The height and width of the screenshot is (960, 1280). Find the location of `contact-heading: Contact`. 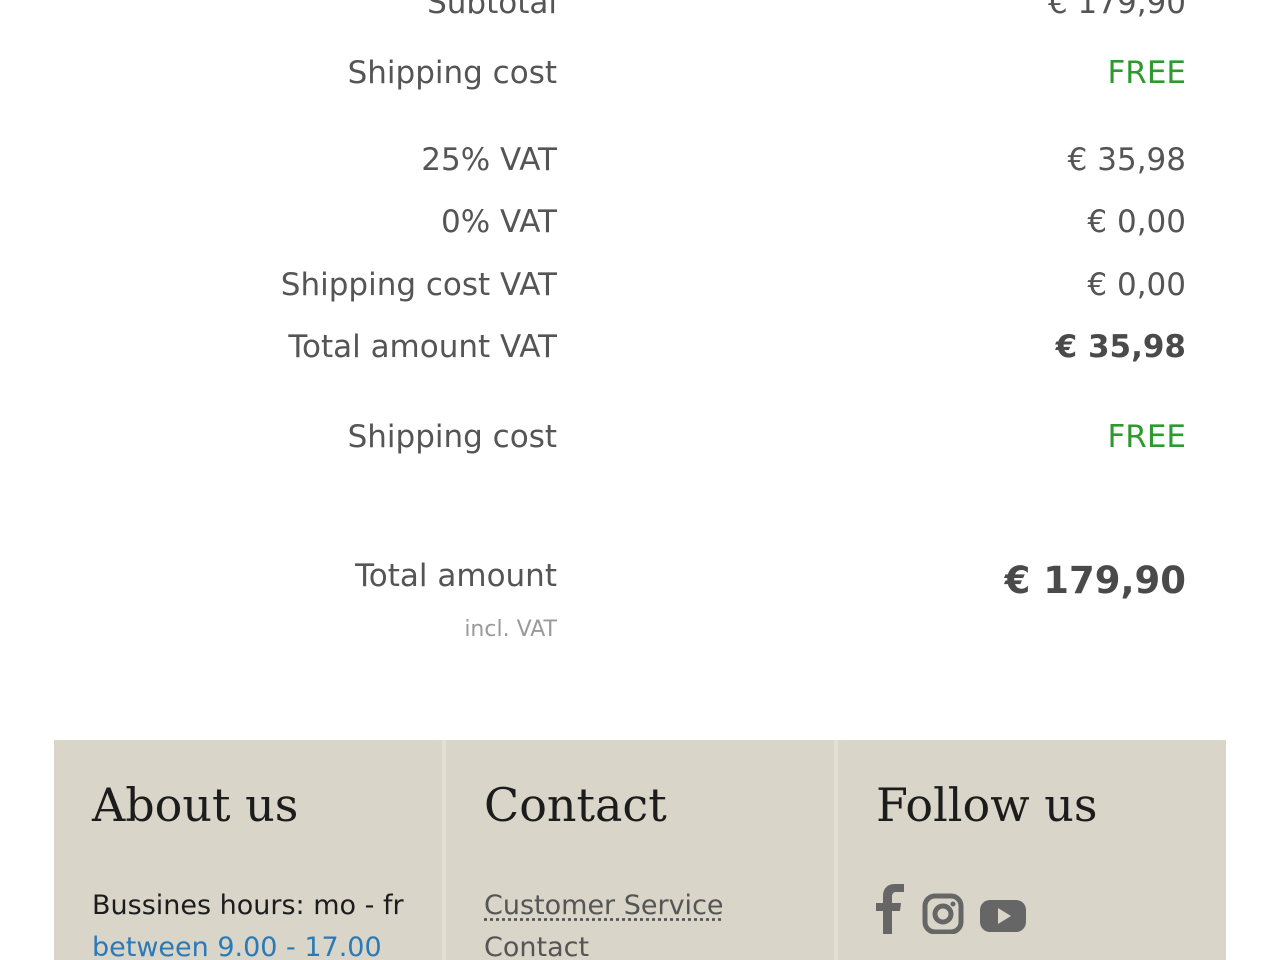

contact-heading: Contact is located at coordinates (575, 805).